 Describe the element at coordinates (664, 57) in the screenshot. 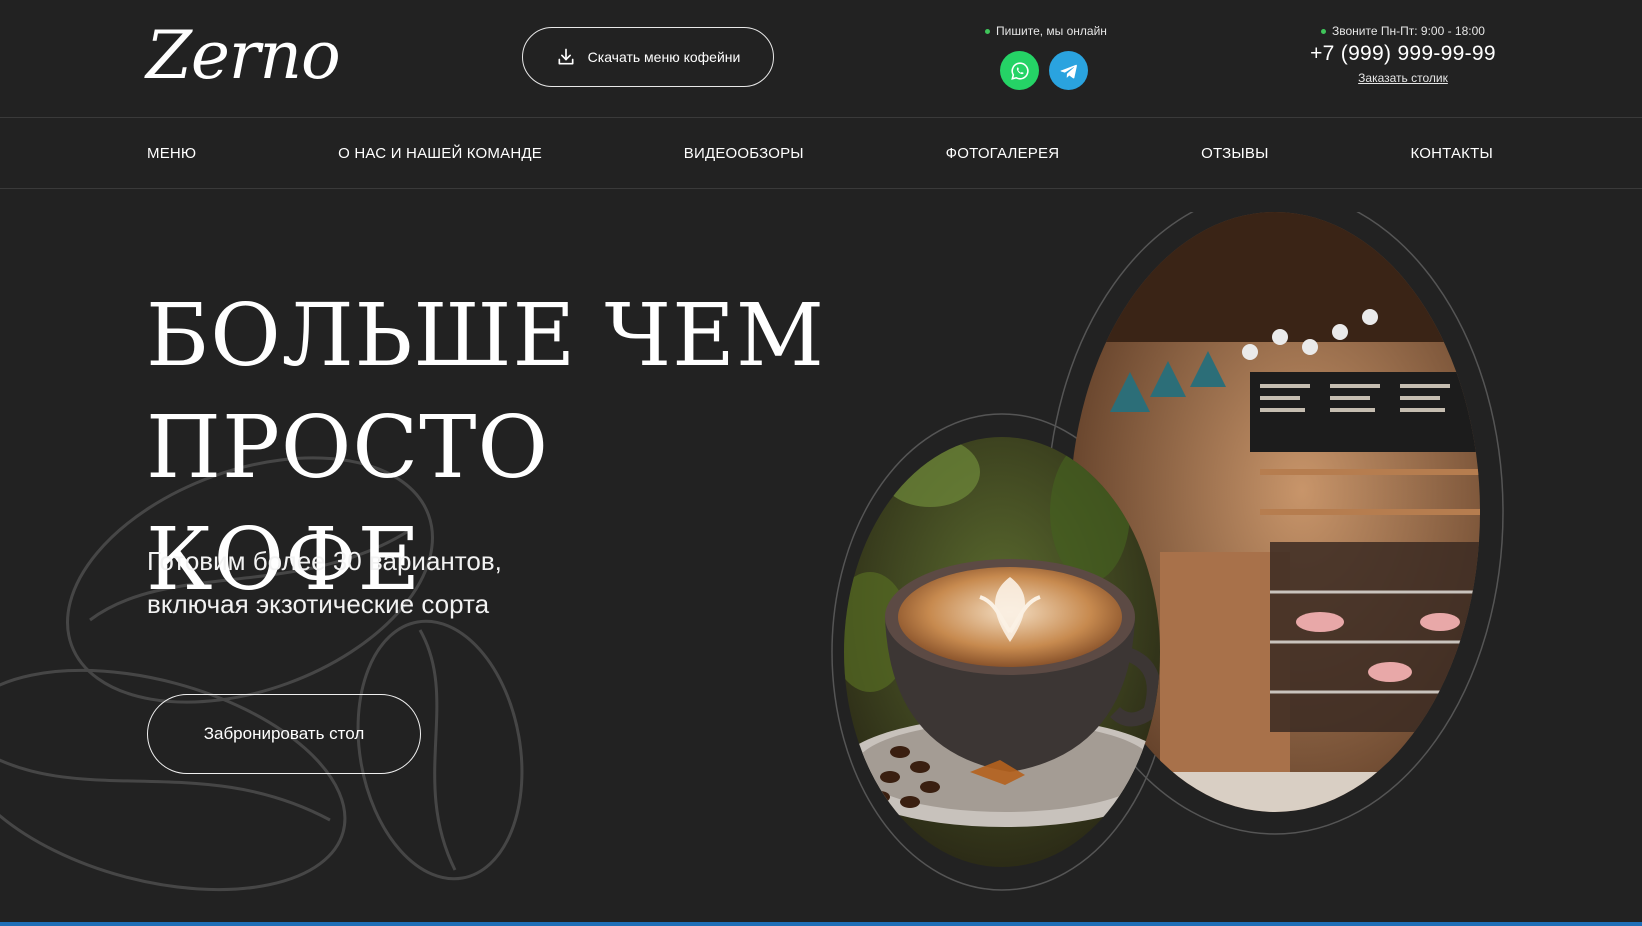

I see `download-menu-label: Скачать меню кофейни` at that location.